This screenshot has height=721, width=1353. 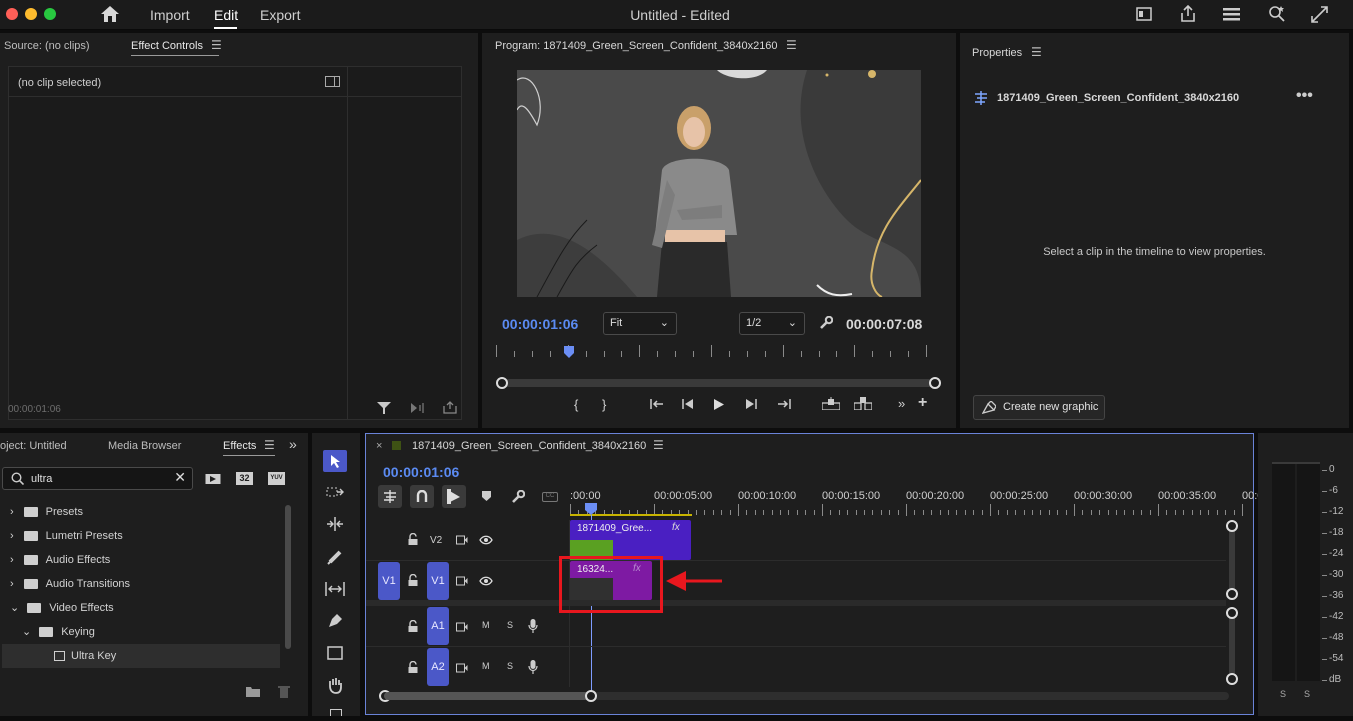 What do you see at coordinates (216, 45) in the screenshot?
I see `panel-menu-icon: ☰` at bounding box center [216, 45].